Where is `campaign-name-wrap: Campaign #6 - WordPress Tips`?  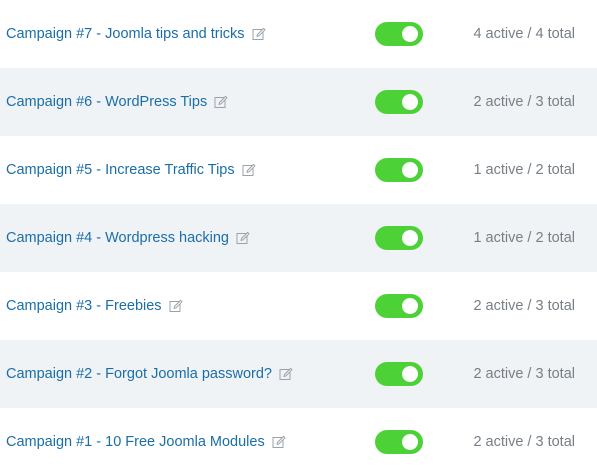
campaign-name-wrap: Campaign #6 - WordPress Tips is located at coordinates (117, 102).